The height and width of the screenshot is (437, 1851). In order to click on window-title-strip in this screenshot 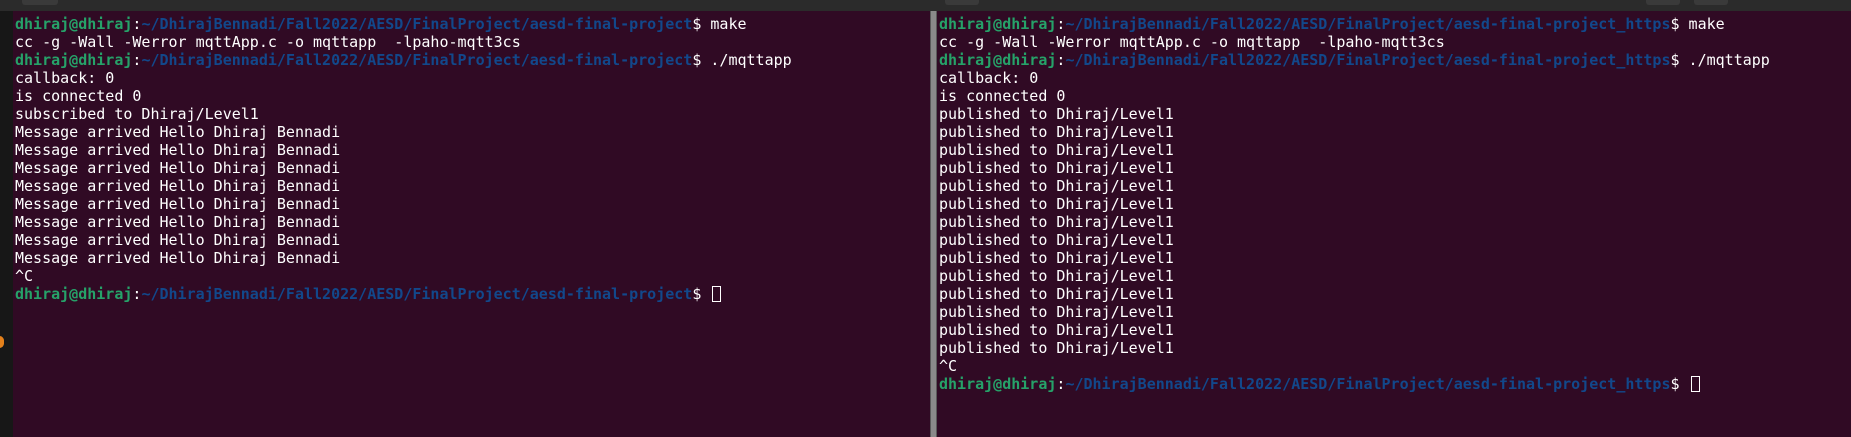, I will do `click(925, 5)`.